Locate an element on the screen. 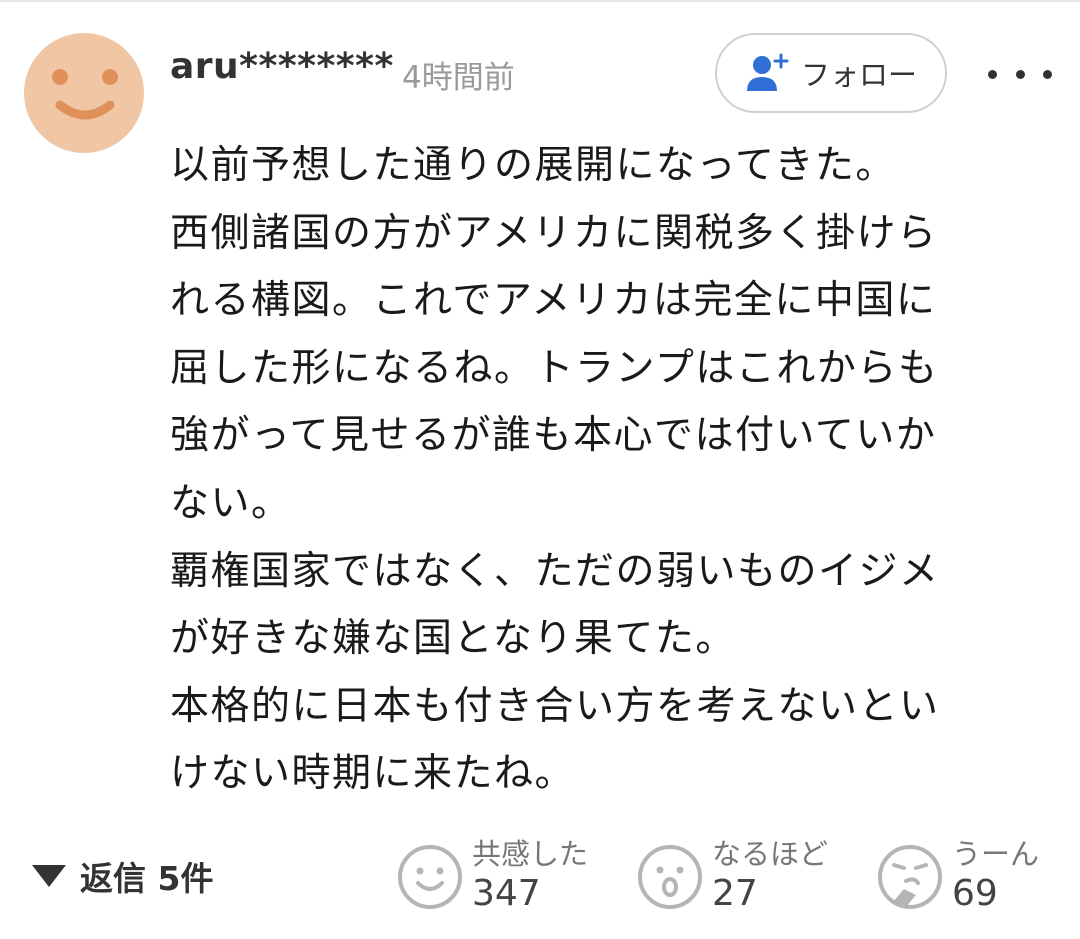  reaction-label: うーん is located at coordinates (996, 854).